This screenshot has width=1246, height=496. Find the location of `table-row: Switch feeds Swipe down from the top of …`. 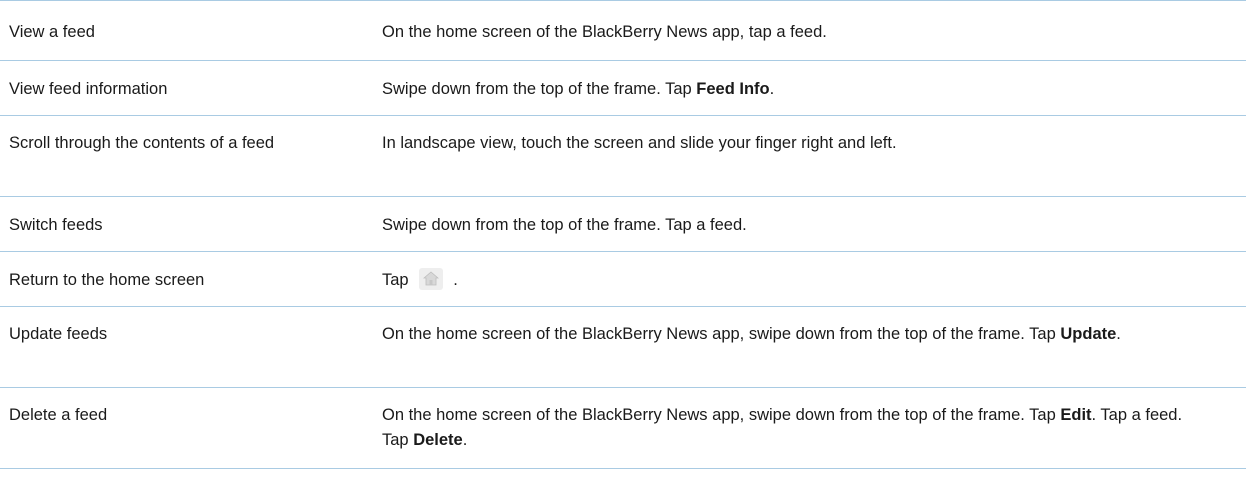

table-row: Switch feeds Swipe down from the top of … is located at coordinates (623, 224).